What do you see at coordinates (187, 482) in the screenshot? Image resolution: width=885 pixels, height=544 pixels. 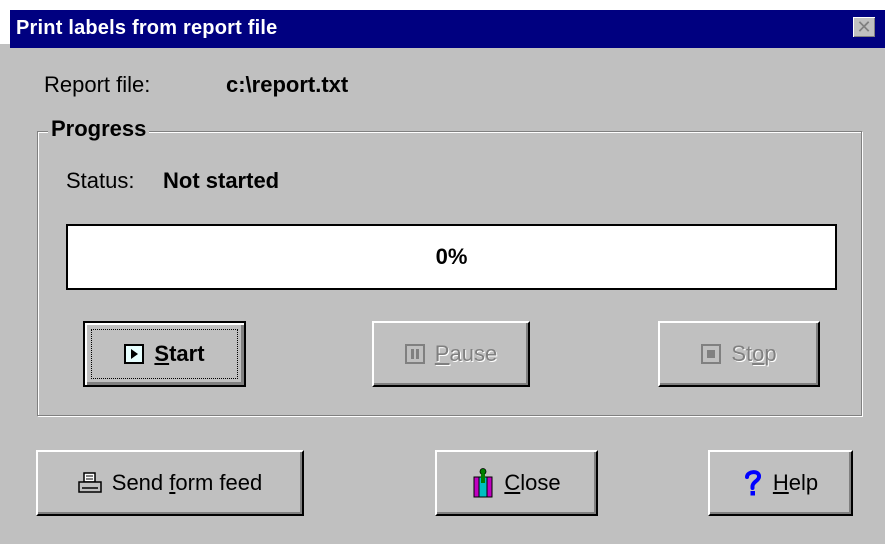 I see `send-form-feed-label: Send form feed` at bounding box center [187, 482].